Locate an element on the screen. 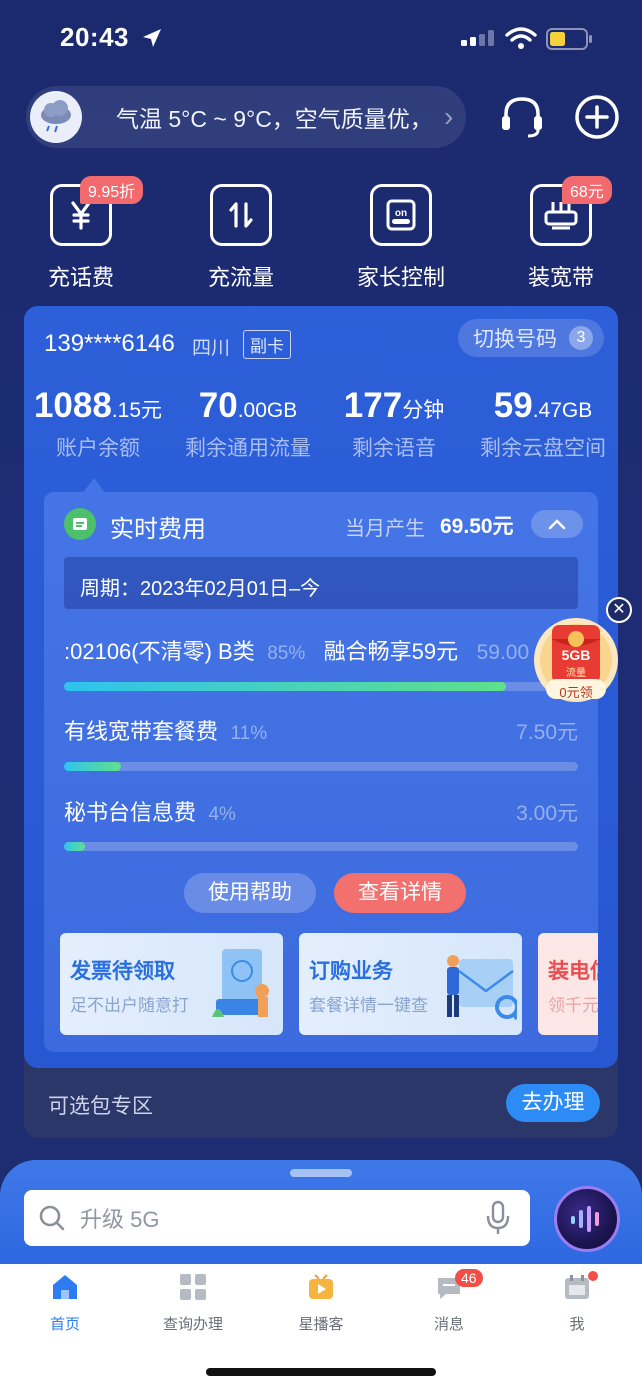 Image resolution: width=642 pixels, height=1389 pixels. collapse-button is located at coordinates (557, 524).